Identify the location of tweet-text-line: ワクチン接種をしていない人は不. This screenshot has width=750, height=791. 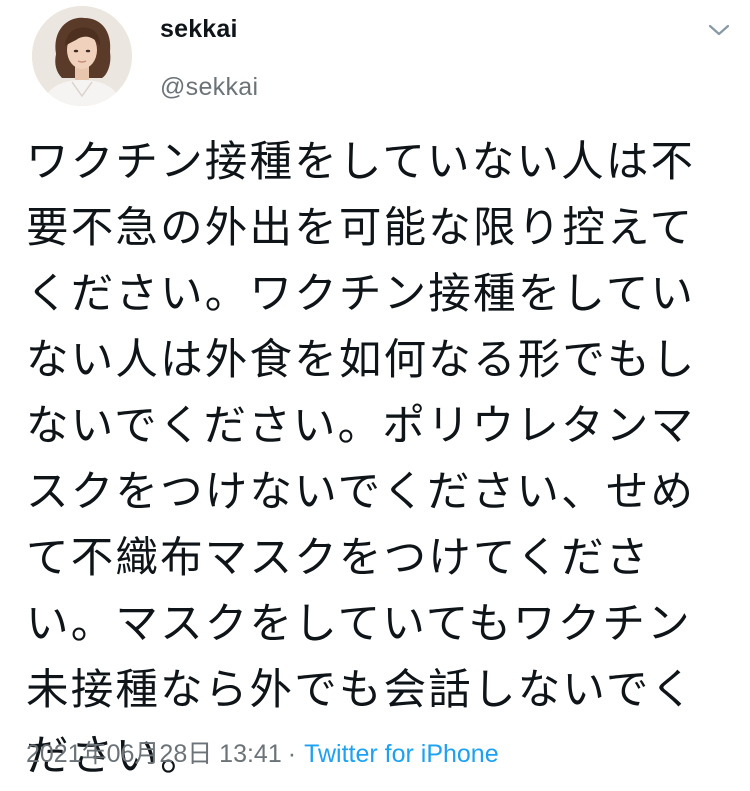
(361, 162).